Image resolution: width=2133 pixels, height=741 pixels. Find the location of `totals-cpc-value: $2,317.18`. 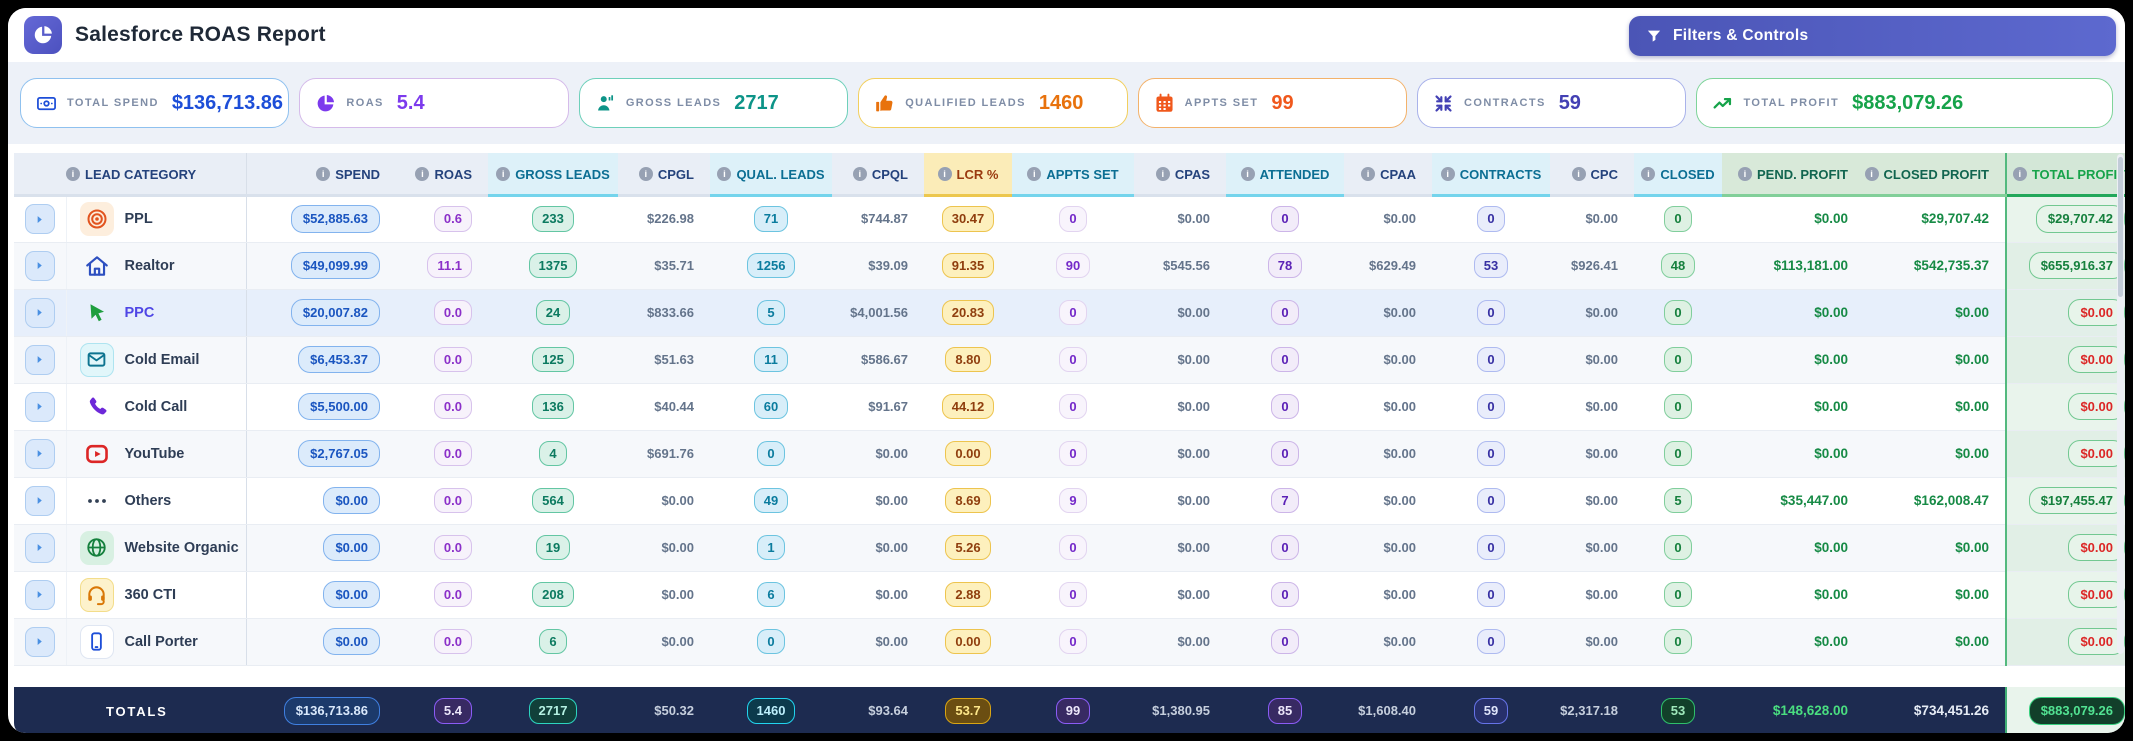

totals-cpc-value: $2,317.18 is located at coordinates (1589, 710).